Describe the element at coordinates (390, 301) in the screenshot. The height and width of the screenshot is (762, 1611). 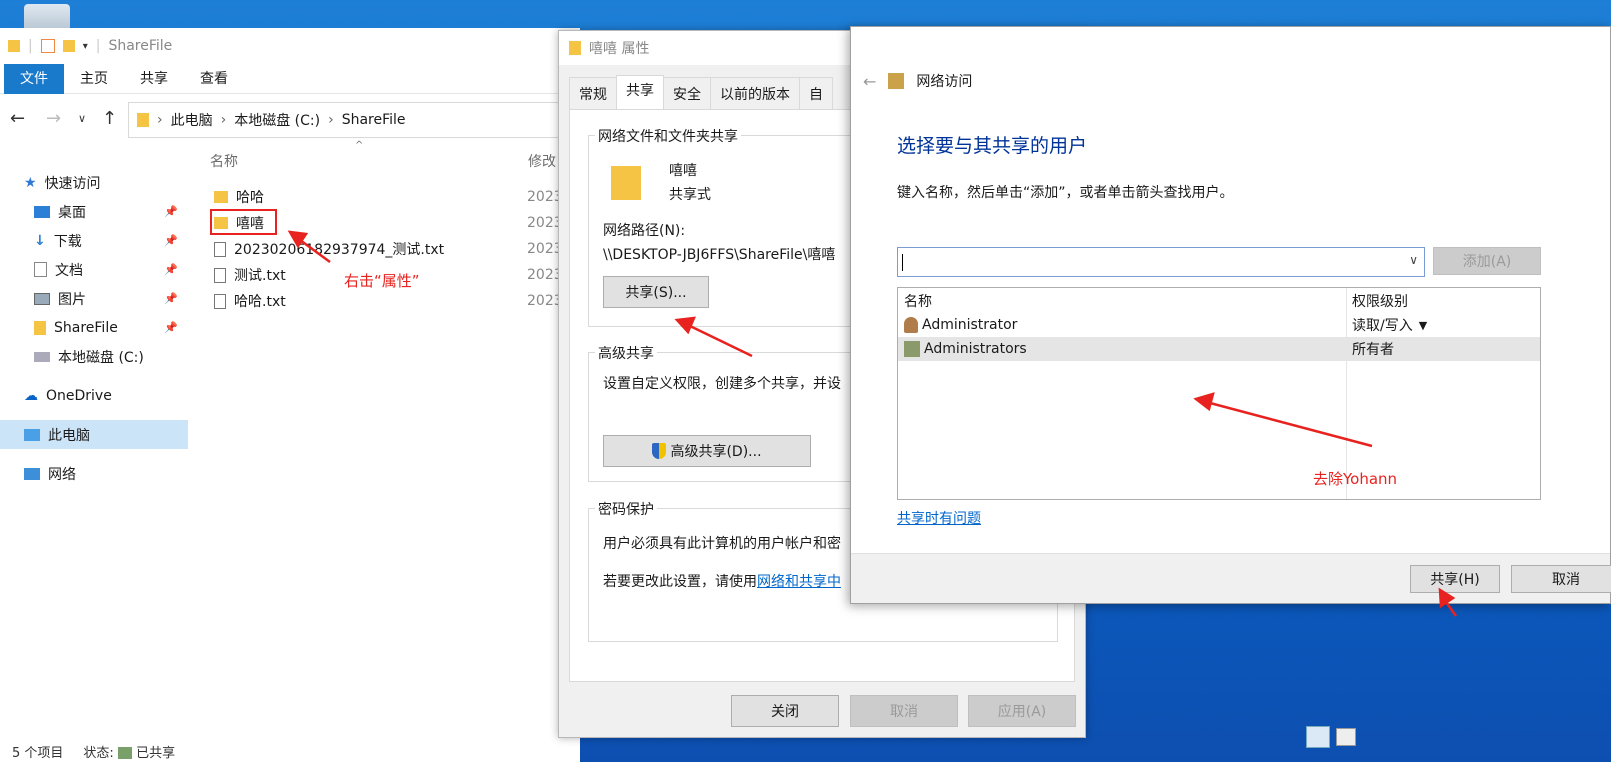
I see `list-item: 哈哈.txt 2023` at that location.